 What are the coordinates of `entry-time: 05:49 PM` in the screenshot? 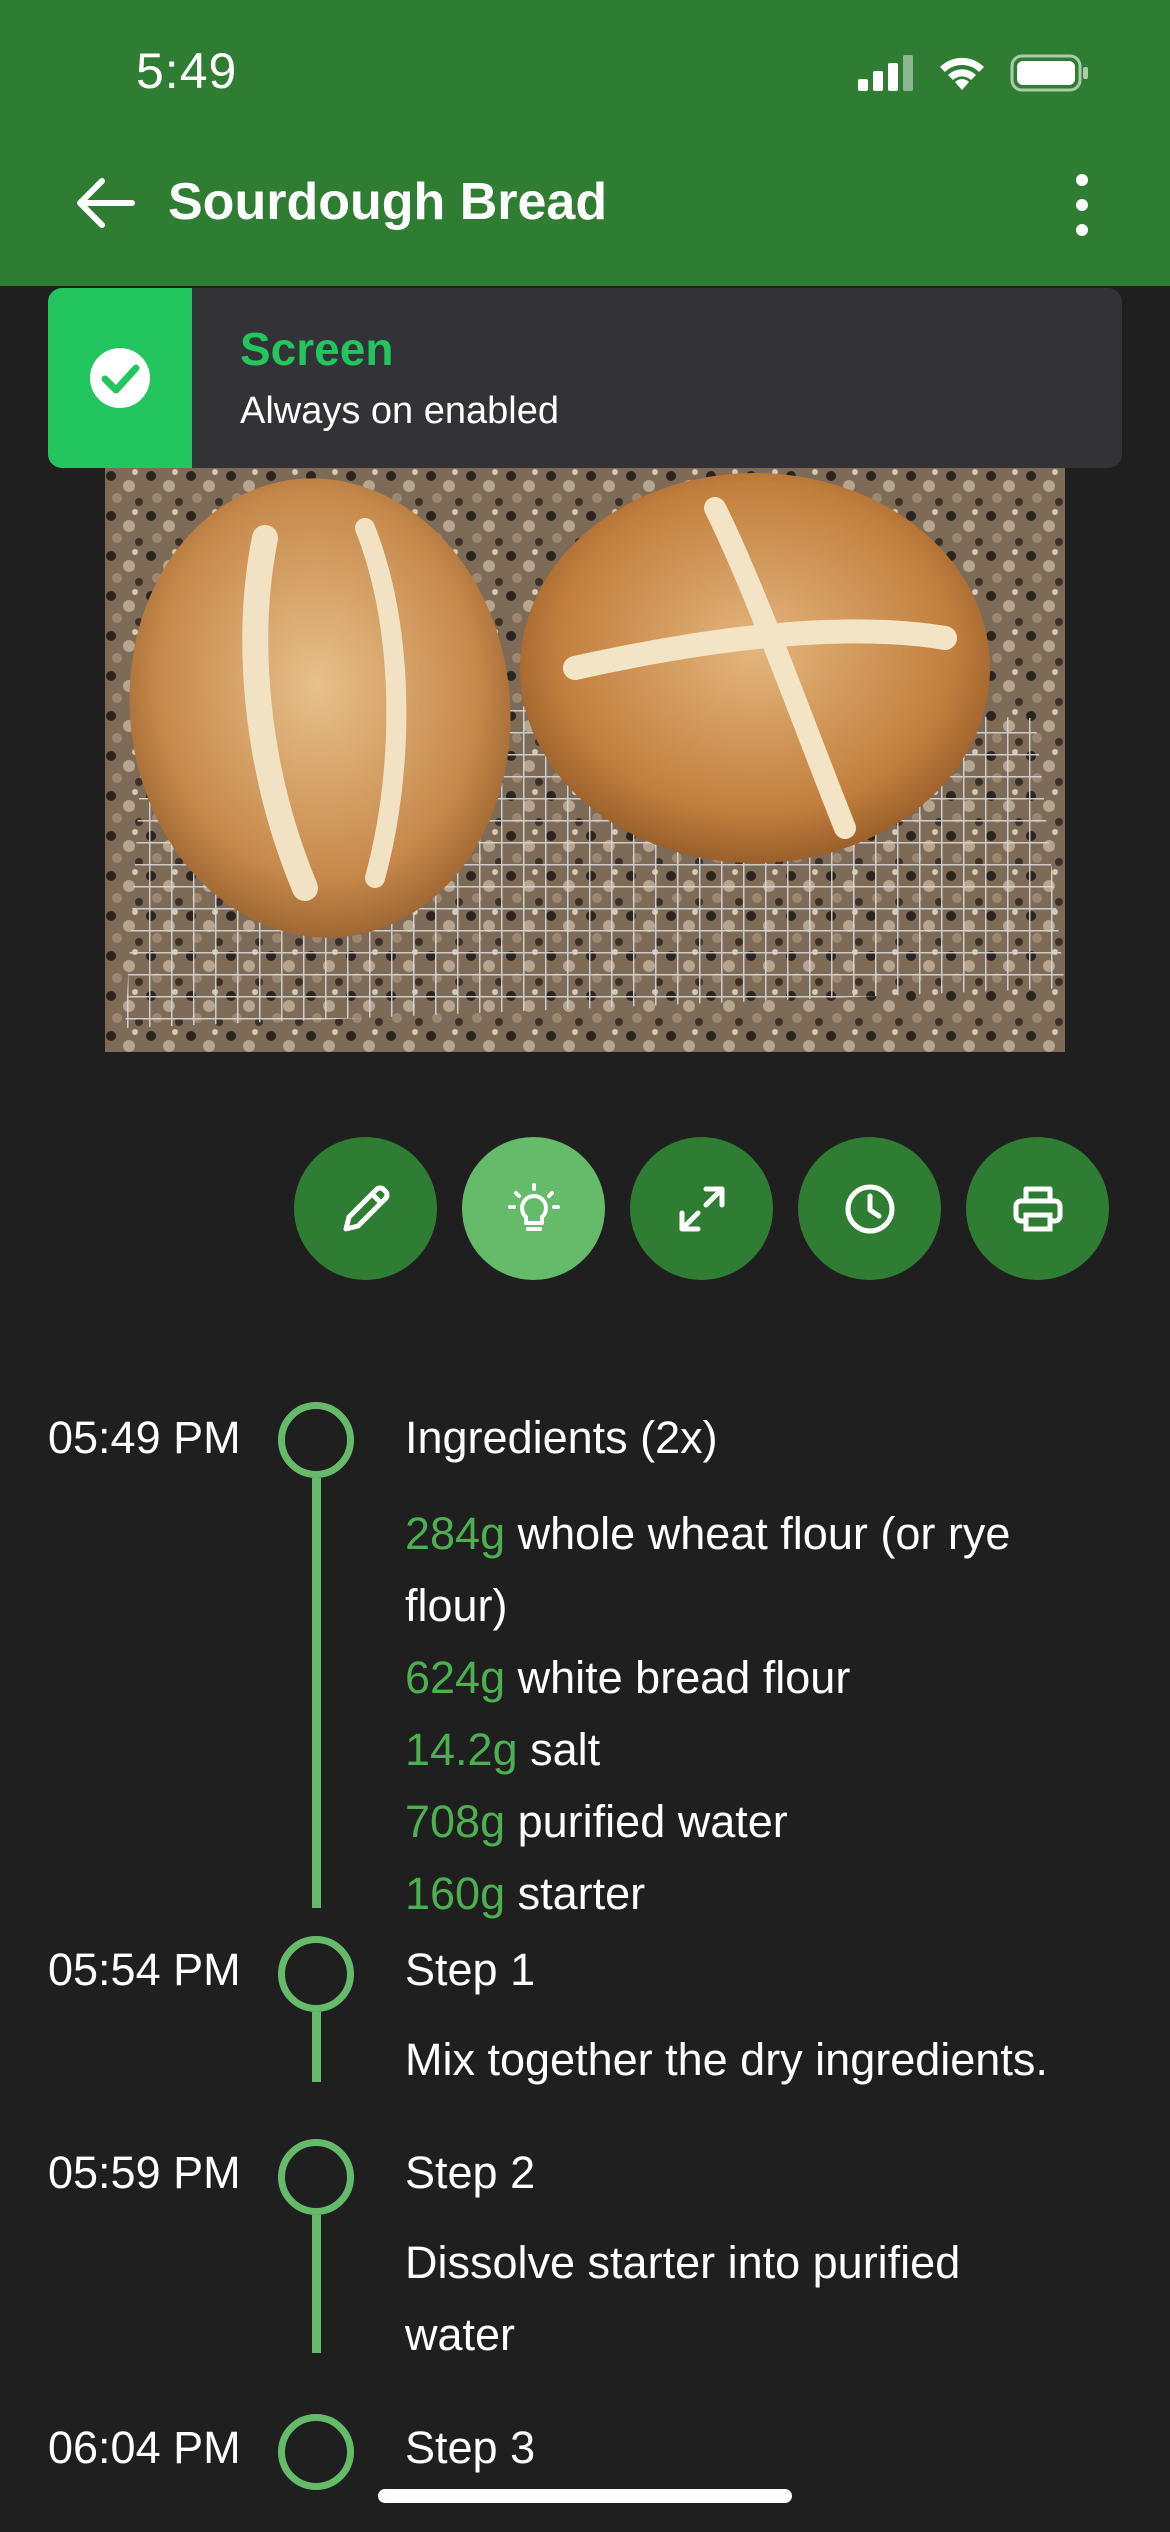 It's located at (144, 1437).